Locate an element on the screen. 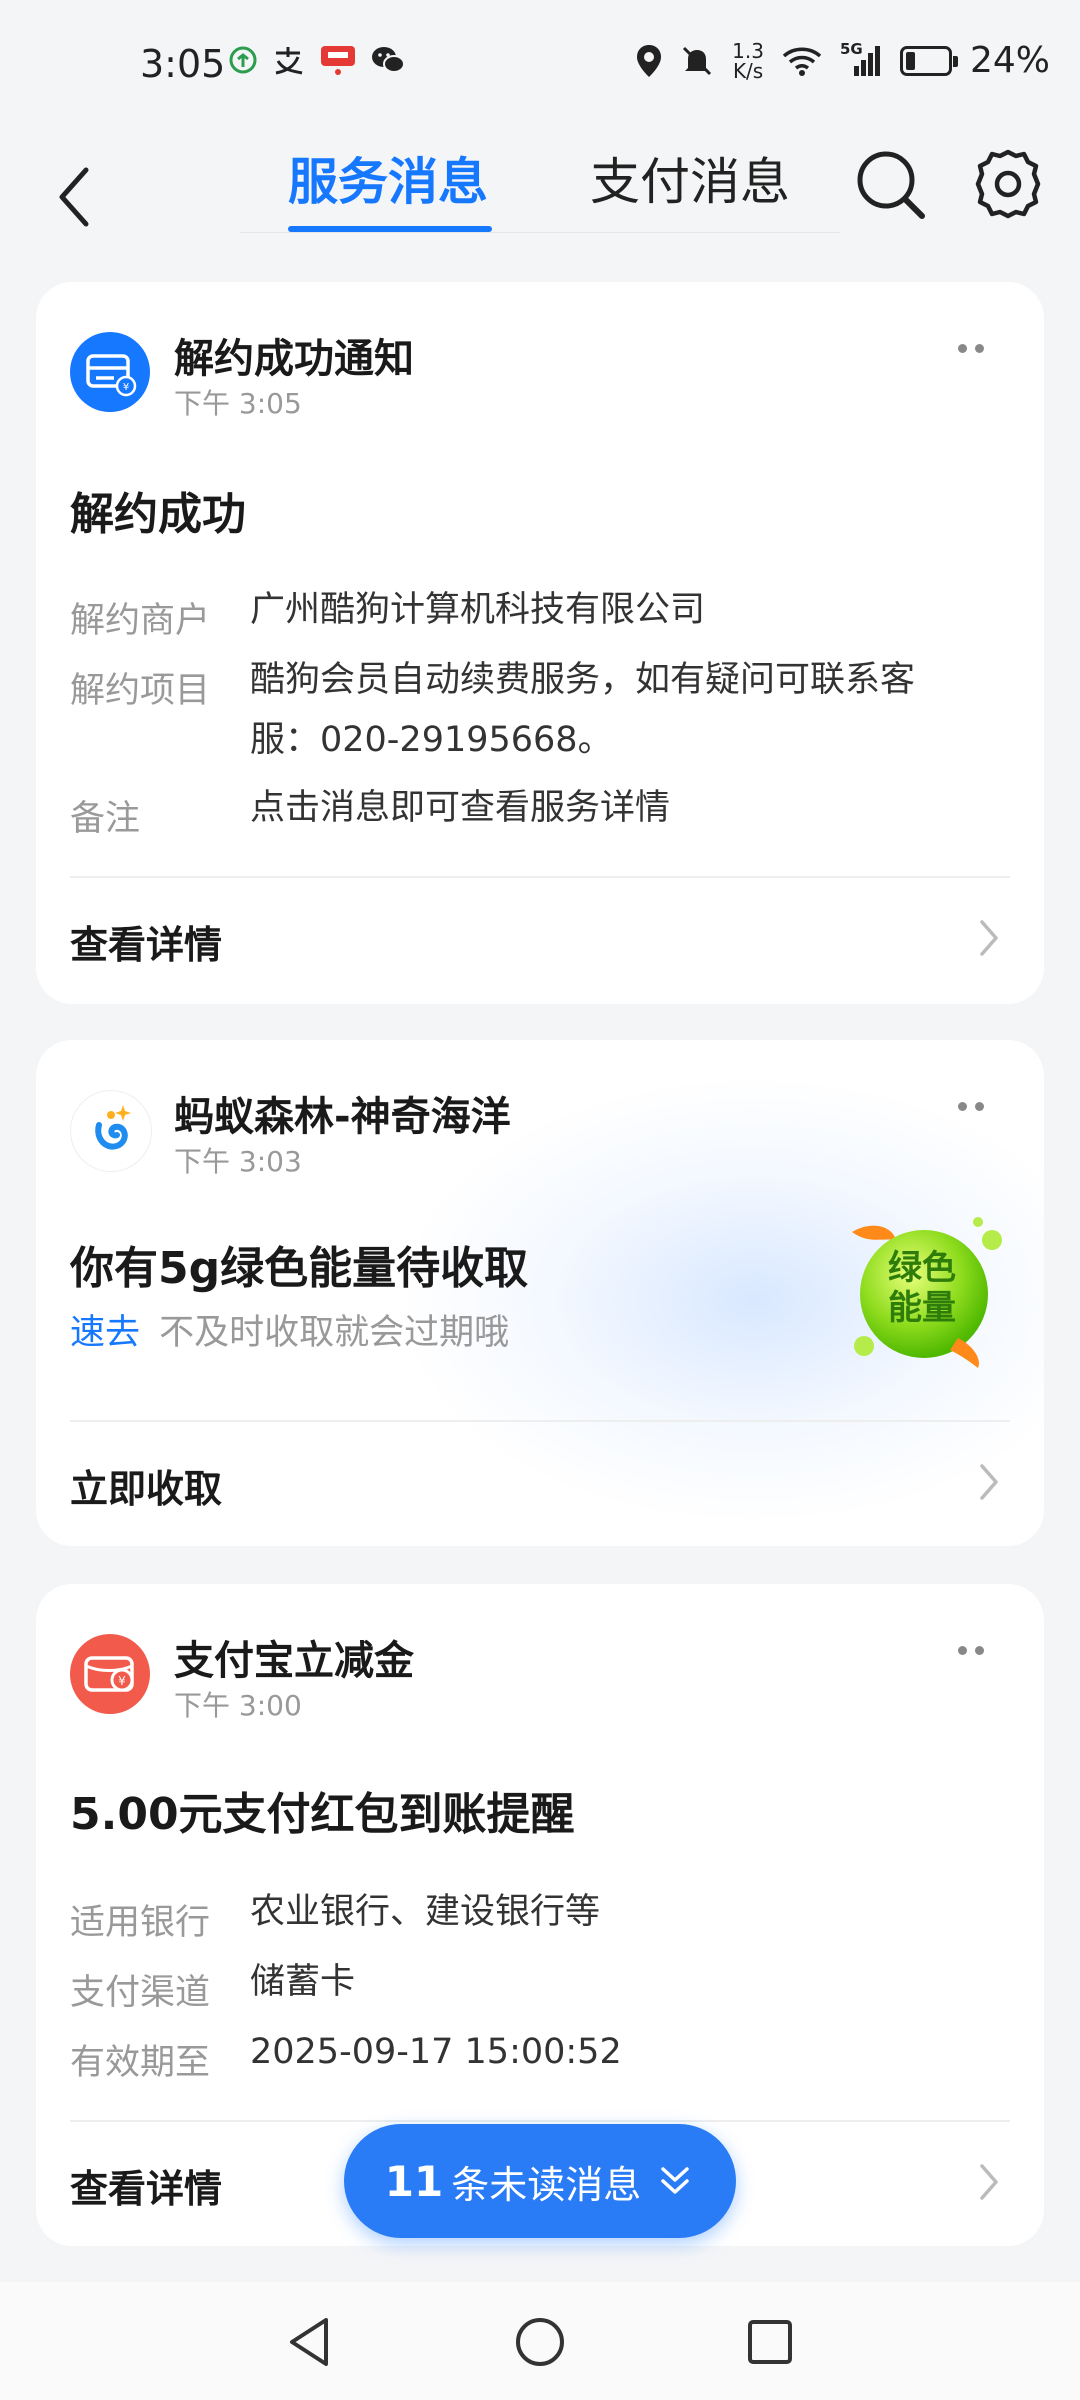  unsubscribe-avatar: ¥ is located at coordinates (110, 372).